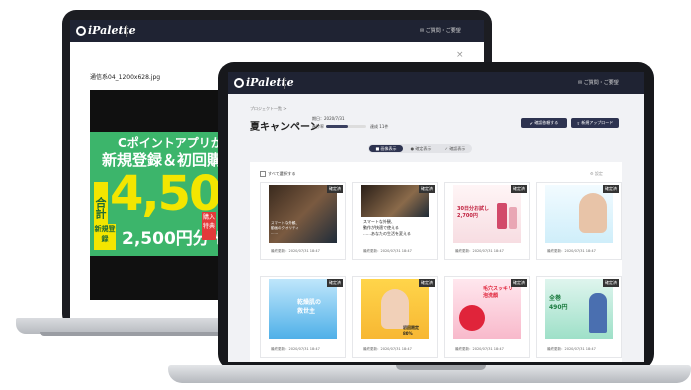 This screenshot has height=390, width=691. I want to click on tab-review: ✓ 確認表示, so click(455, 148).